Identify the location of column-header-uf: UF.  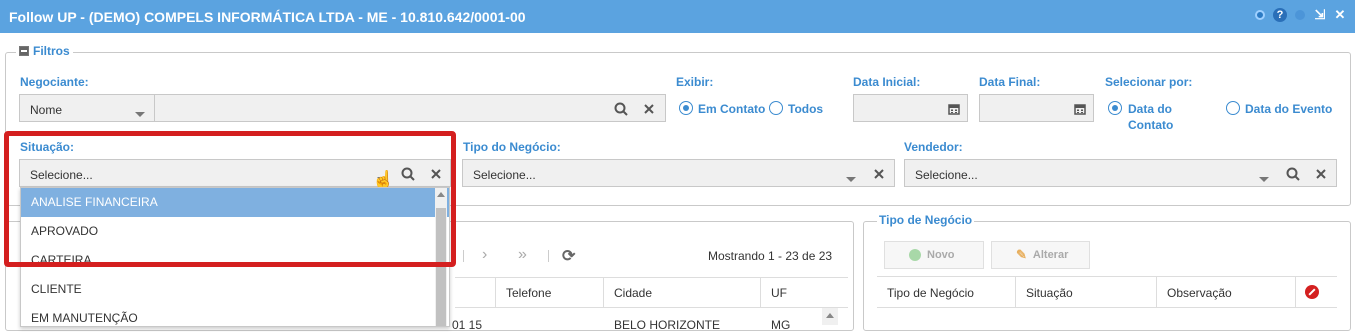
(779, 293).